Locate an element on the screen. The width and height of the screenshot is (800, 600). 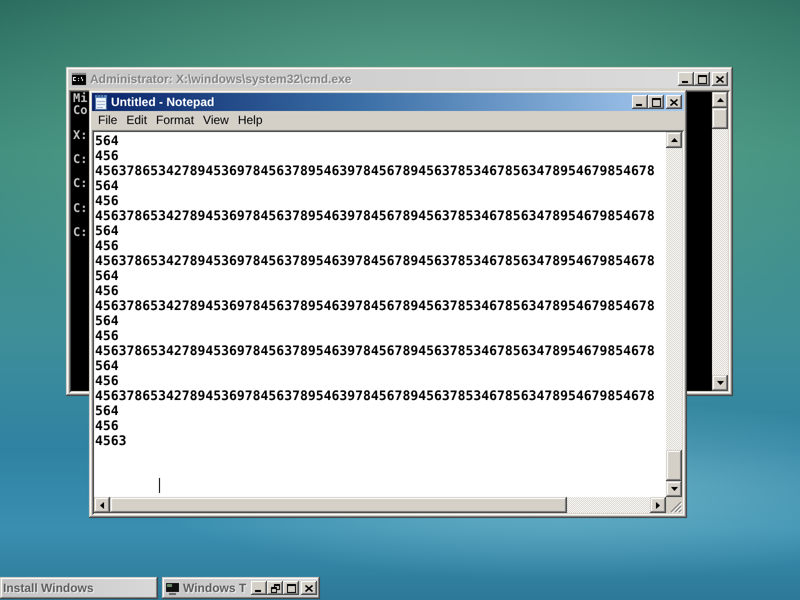
left-arrow-icon is located at coordinates (102, 505).